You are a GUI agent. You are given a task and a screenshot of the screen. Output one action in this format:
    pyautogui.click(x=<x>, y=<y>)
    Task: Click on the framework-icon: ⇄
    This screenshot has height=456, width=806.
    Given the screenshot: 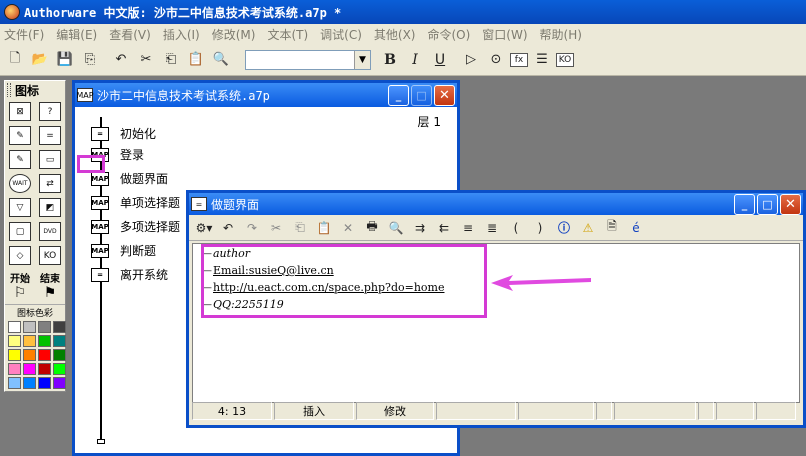 What is the action you would take?
    pyautogui.click(x=50, y=183)
    